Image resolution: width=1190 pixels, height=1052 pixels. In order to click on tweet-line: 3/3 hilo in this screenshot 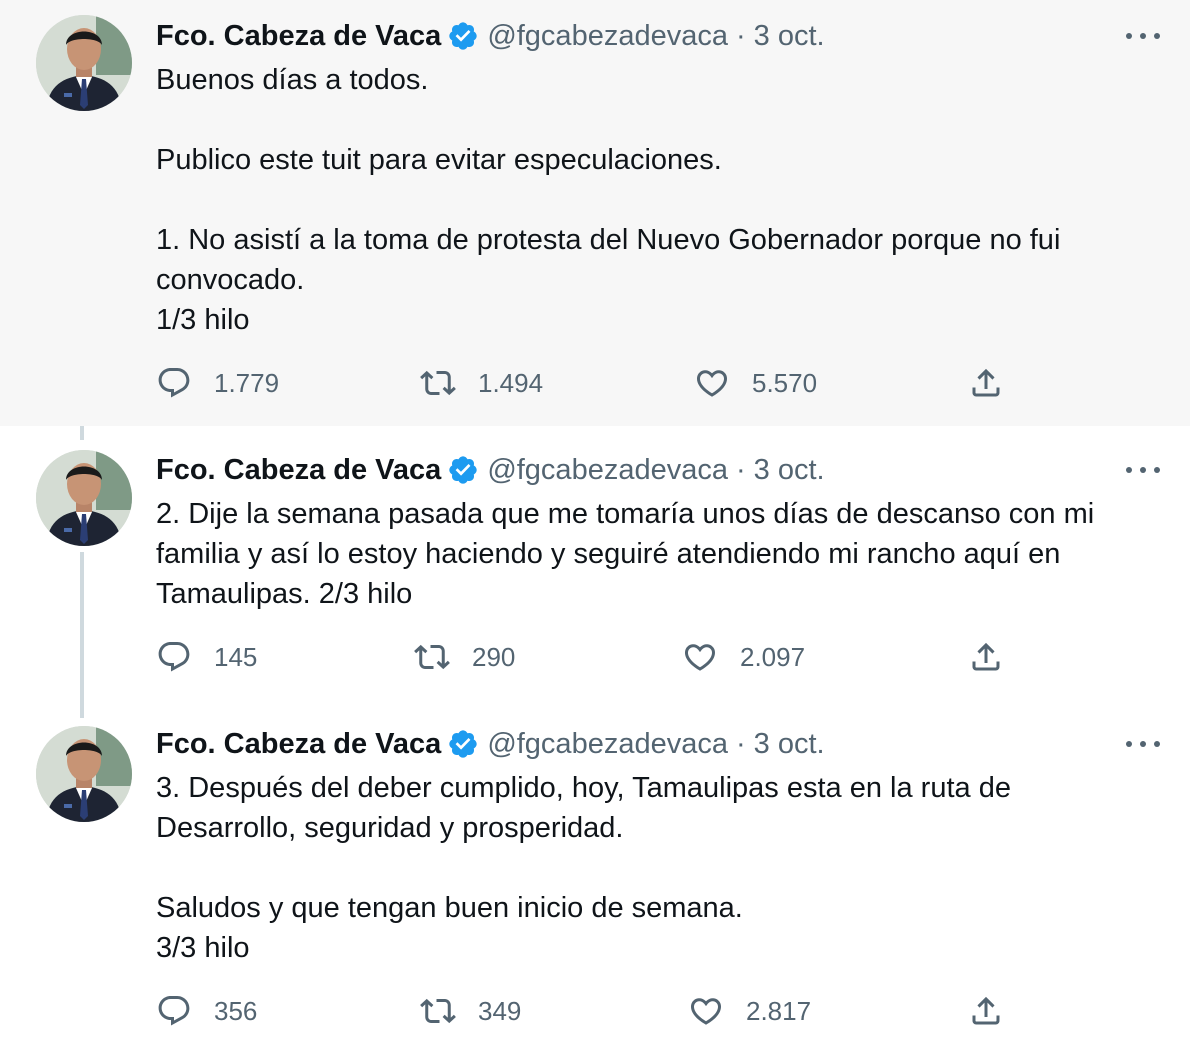, I will do `click(203, 948)`.